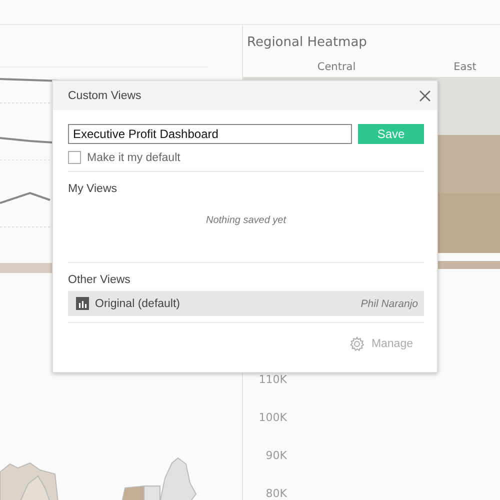 This screenshot has height=500, width=500. I want to click on axis-label: 90K, so click(275, 456).